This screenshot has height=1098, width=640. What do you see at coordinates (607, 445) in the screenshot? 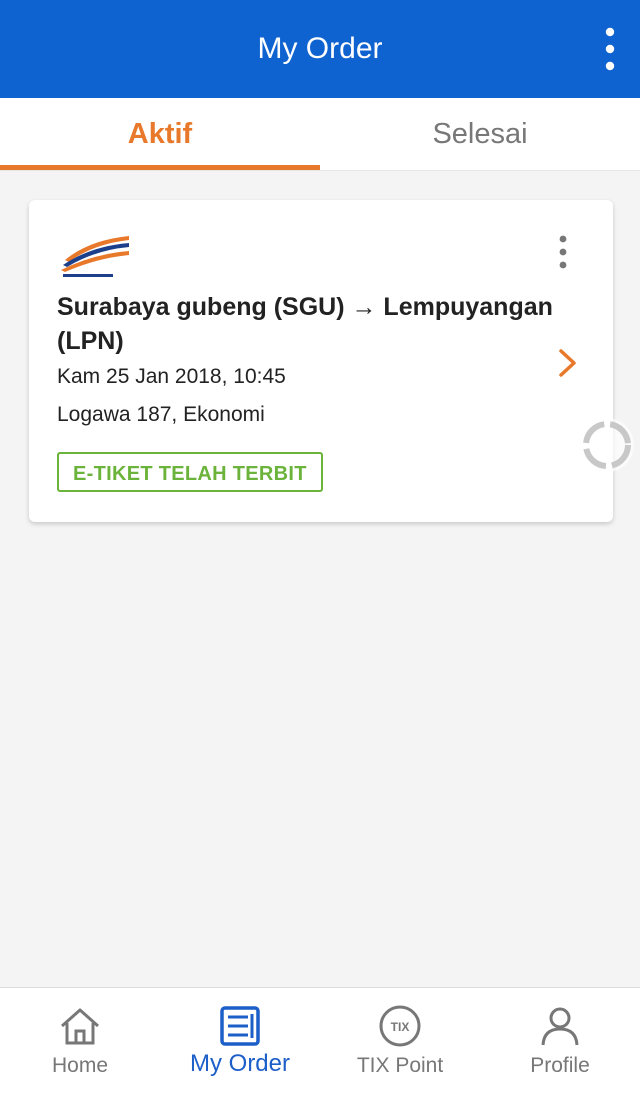
I see `loading-spinner-icon` at bounding box center [607, 445].